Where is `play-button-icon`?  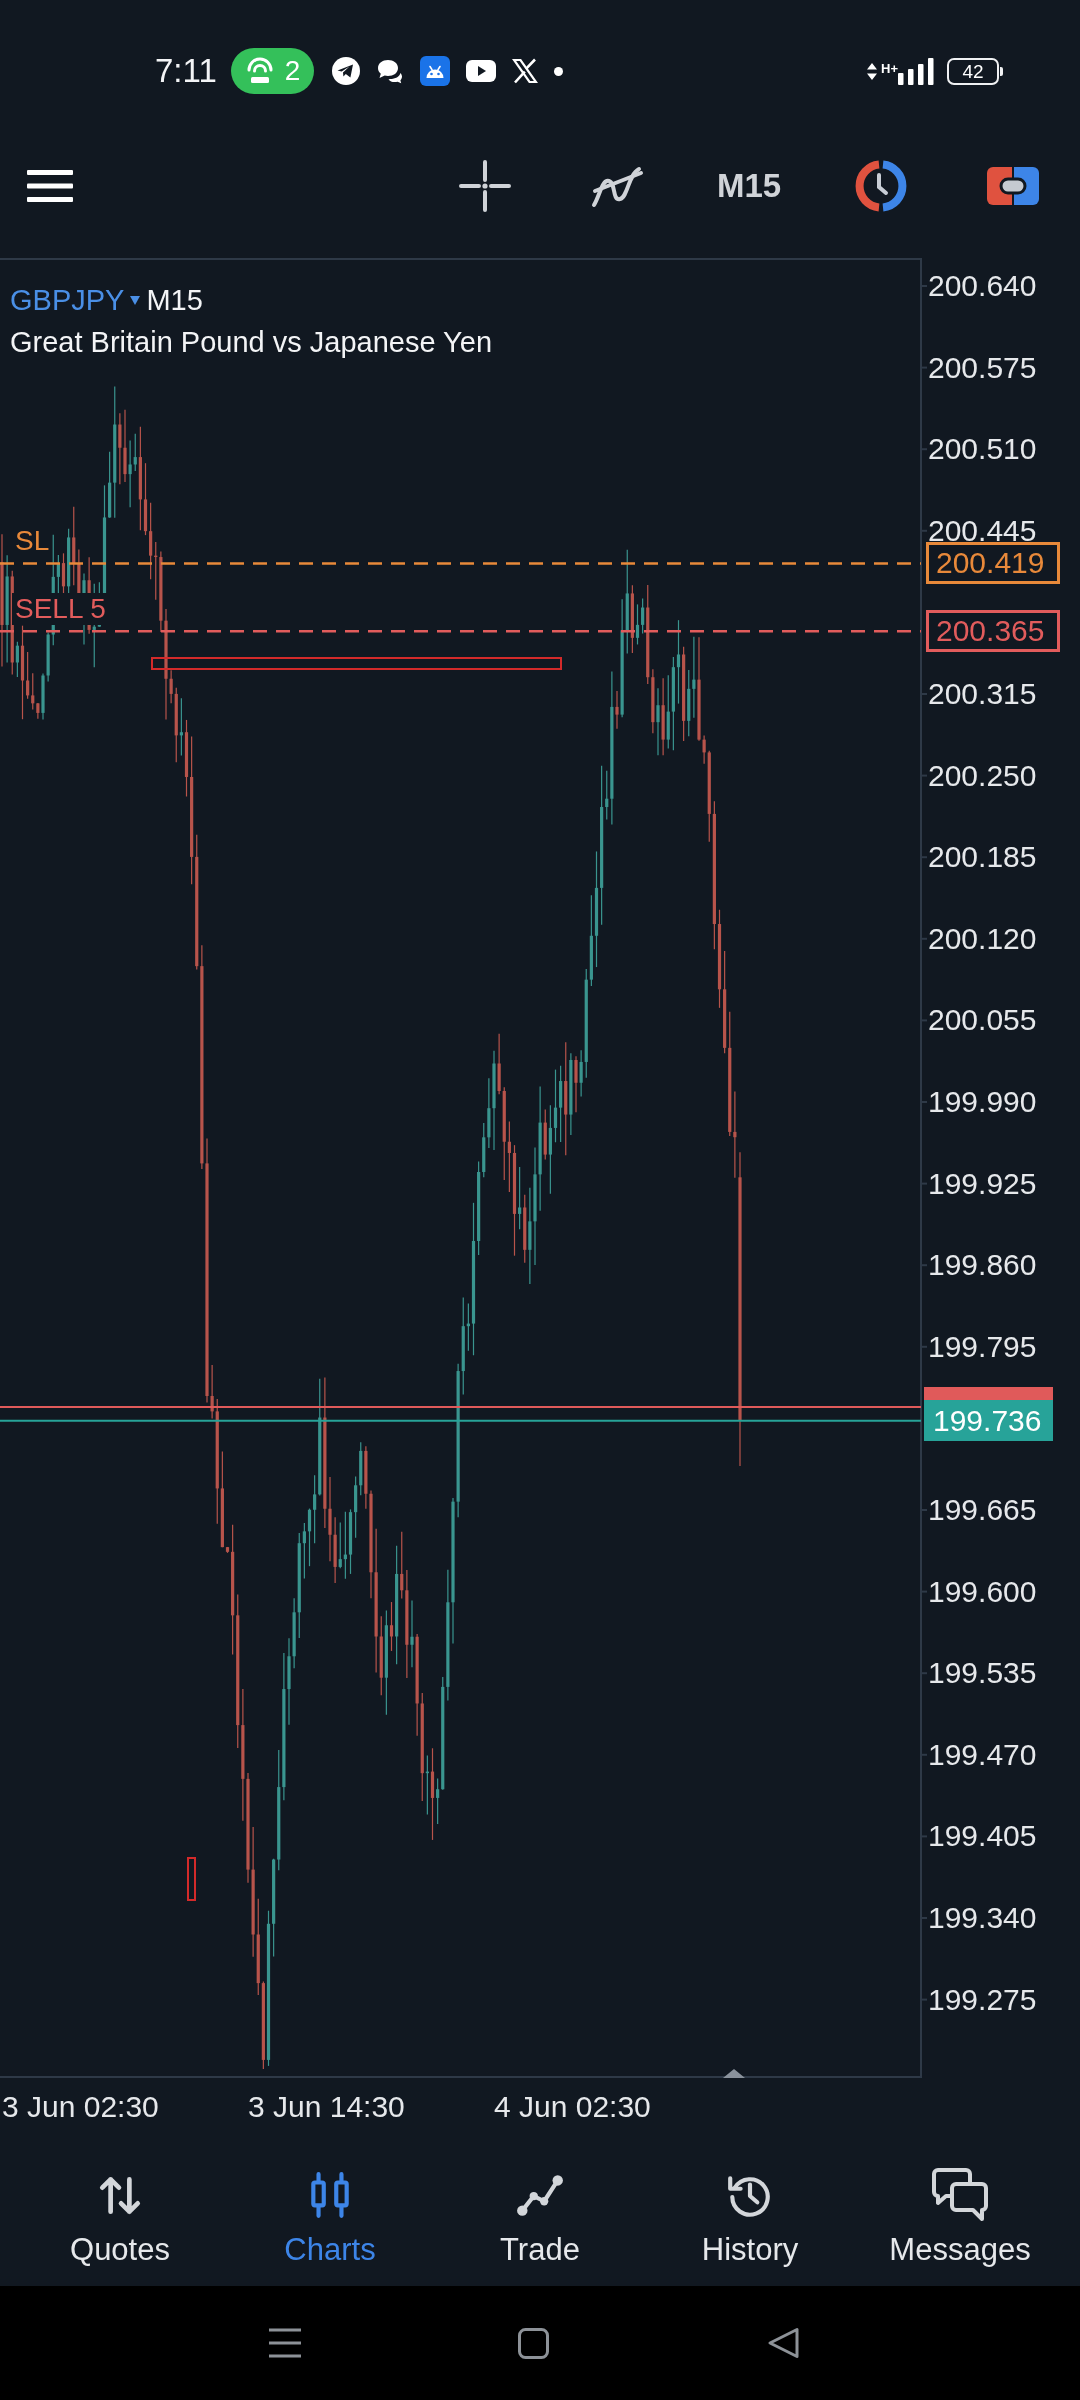
play-button-icon is located at coordinates (481, 71).